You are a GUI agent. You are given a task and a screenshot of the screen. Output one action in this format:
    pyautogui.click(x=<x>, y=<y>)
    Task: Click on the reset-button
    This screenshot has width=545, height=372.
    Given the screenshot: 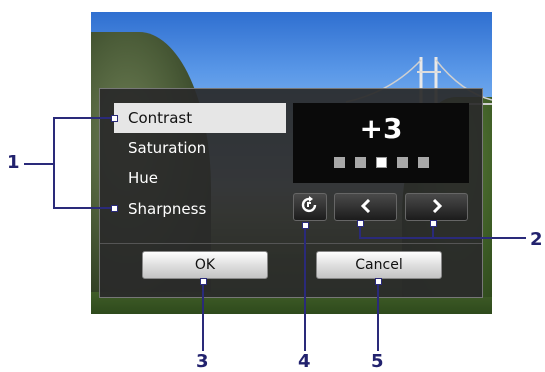 What is the action you would take?
    pyautogui.click(x=310, y=207)
    